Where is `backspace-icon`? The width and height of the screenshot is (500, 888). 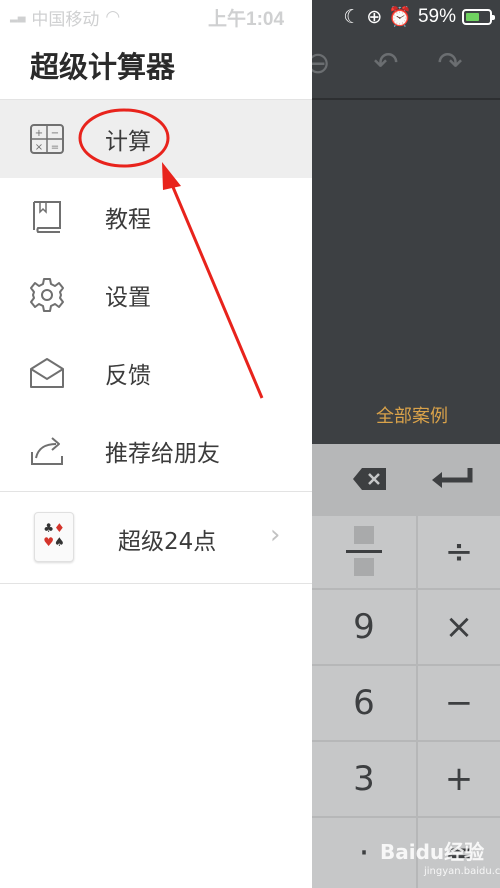
backspace-icon is located at coordinates (370, 479).